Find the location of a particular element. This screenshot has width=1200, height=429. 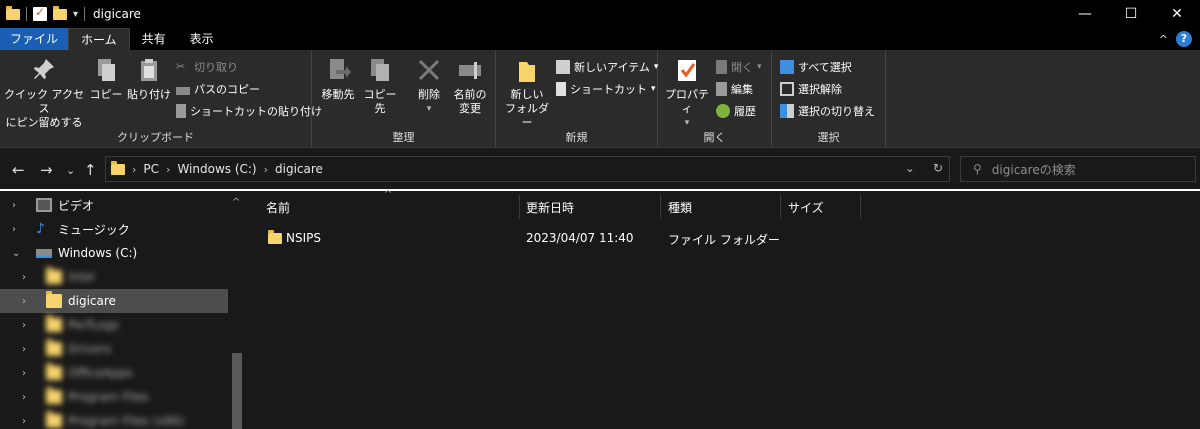

breadcrumb-drive: Windows (C:) is located at coordinates (216, 169).